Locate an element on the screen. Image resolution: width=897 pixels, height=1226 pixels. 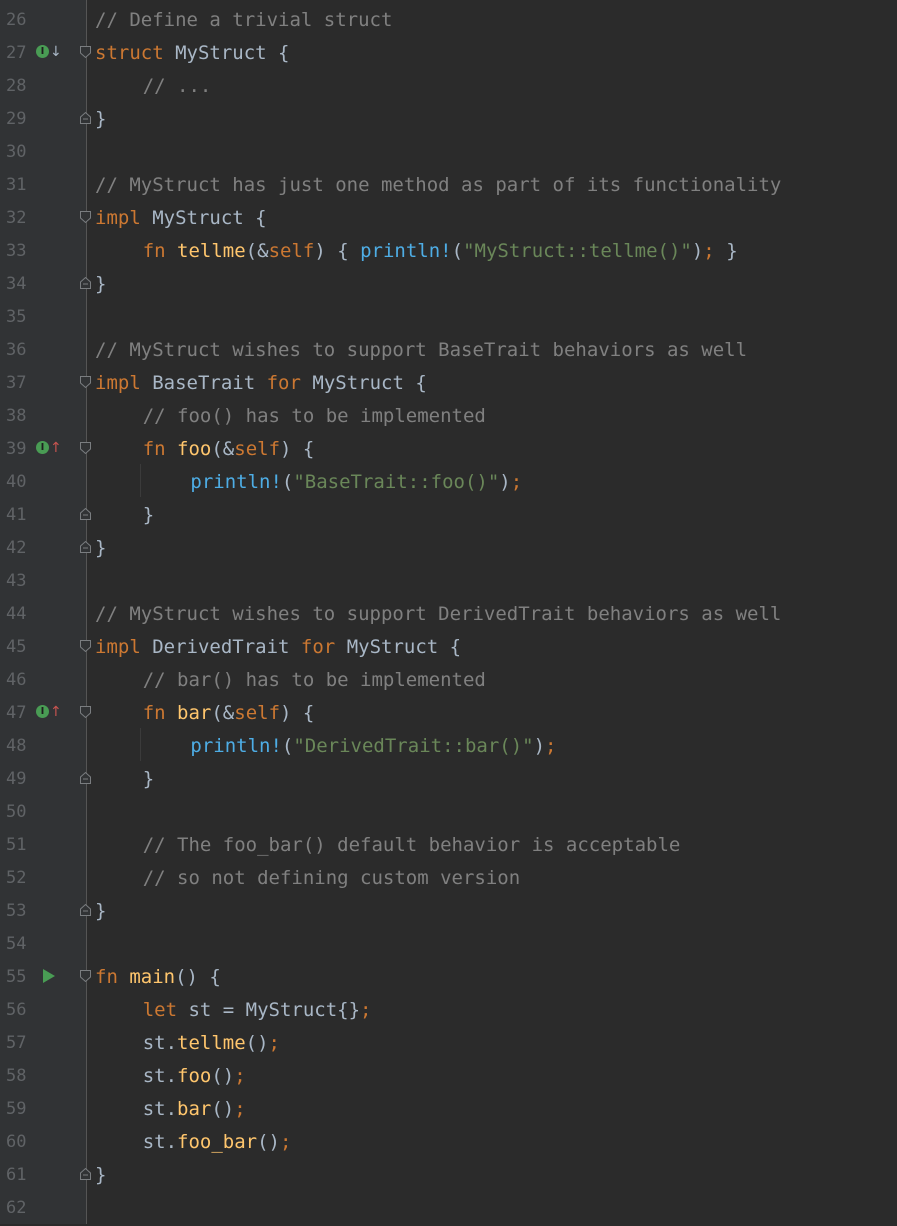
line-number: 44 is located at coordinates (16, 612).